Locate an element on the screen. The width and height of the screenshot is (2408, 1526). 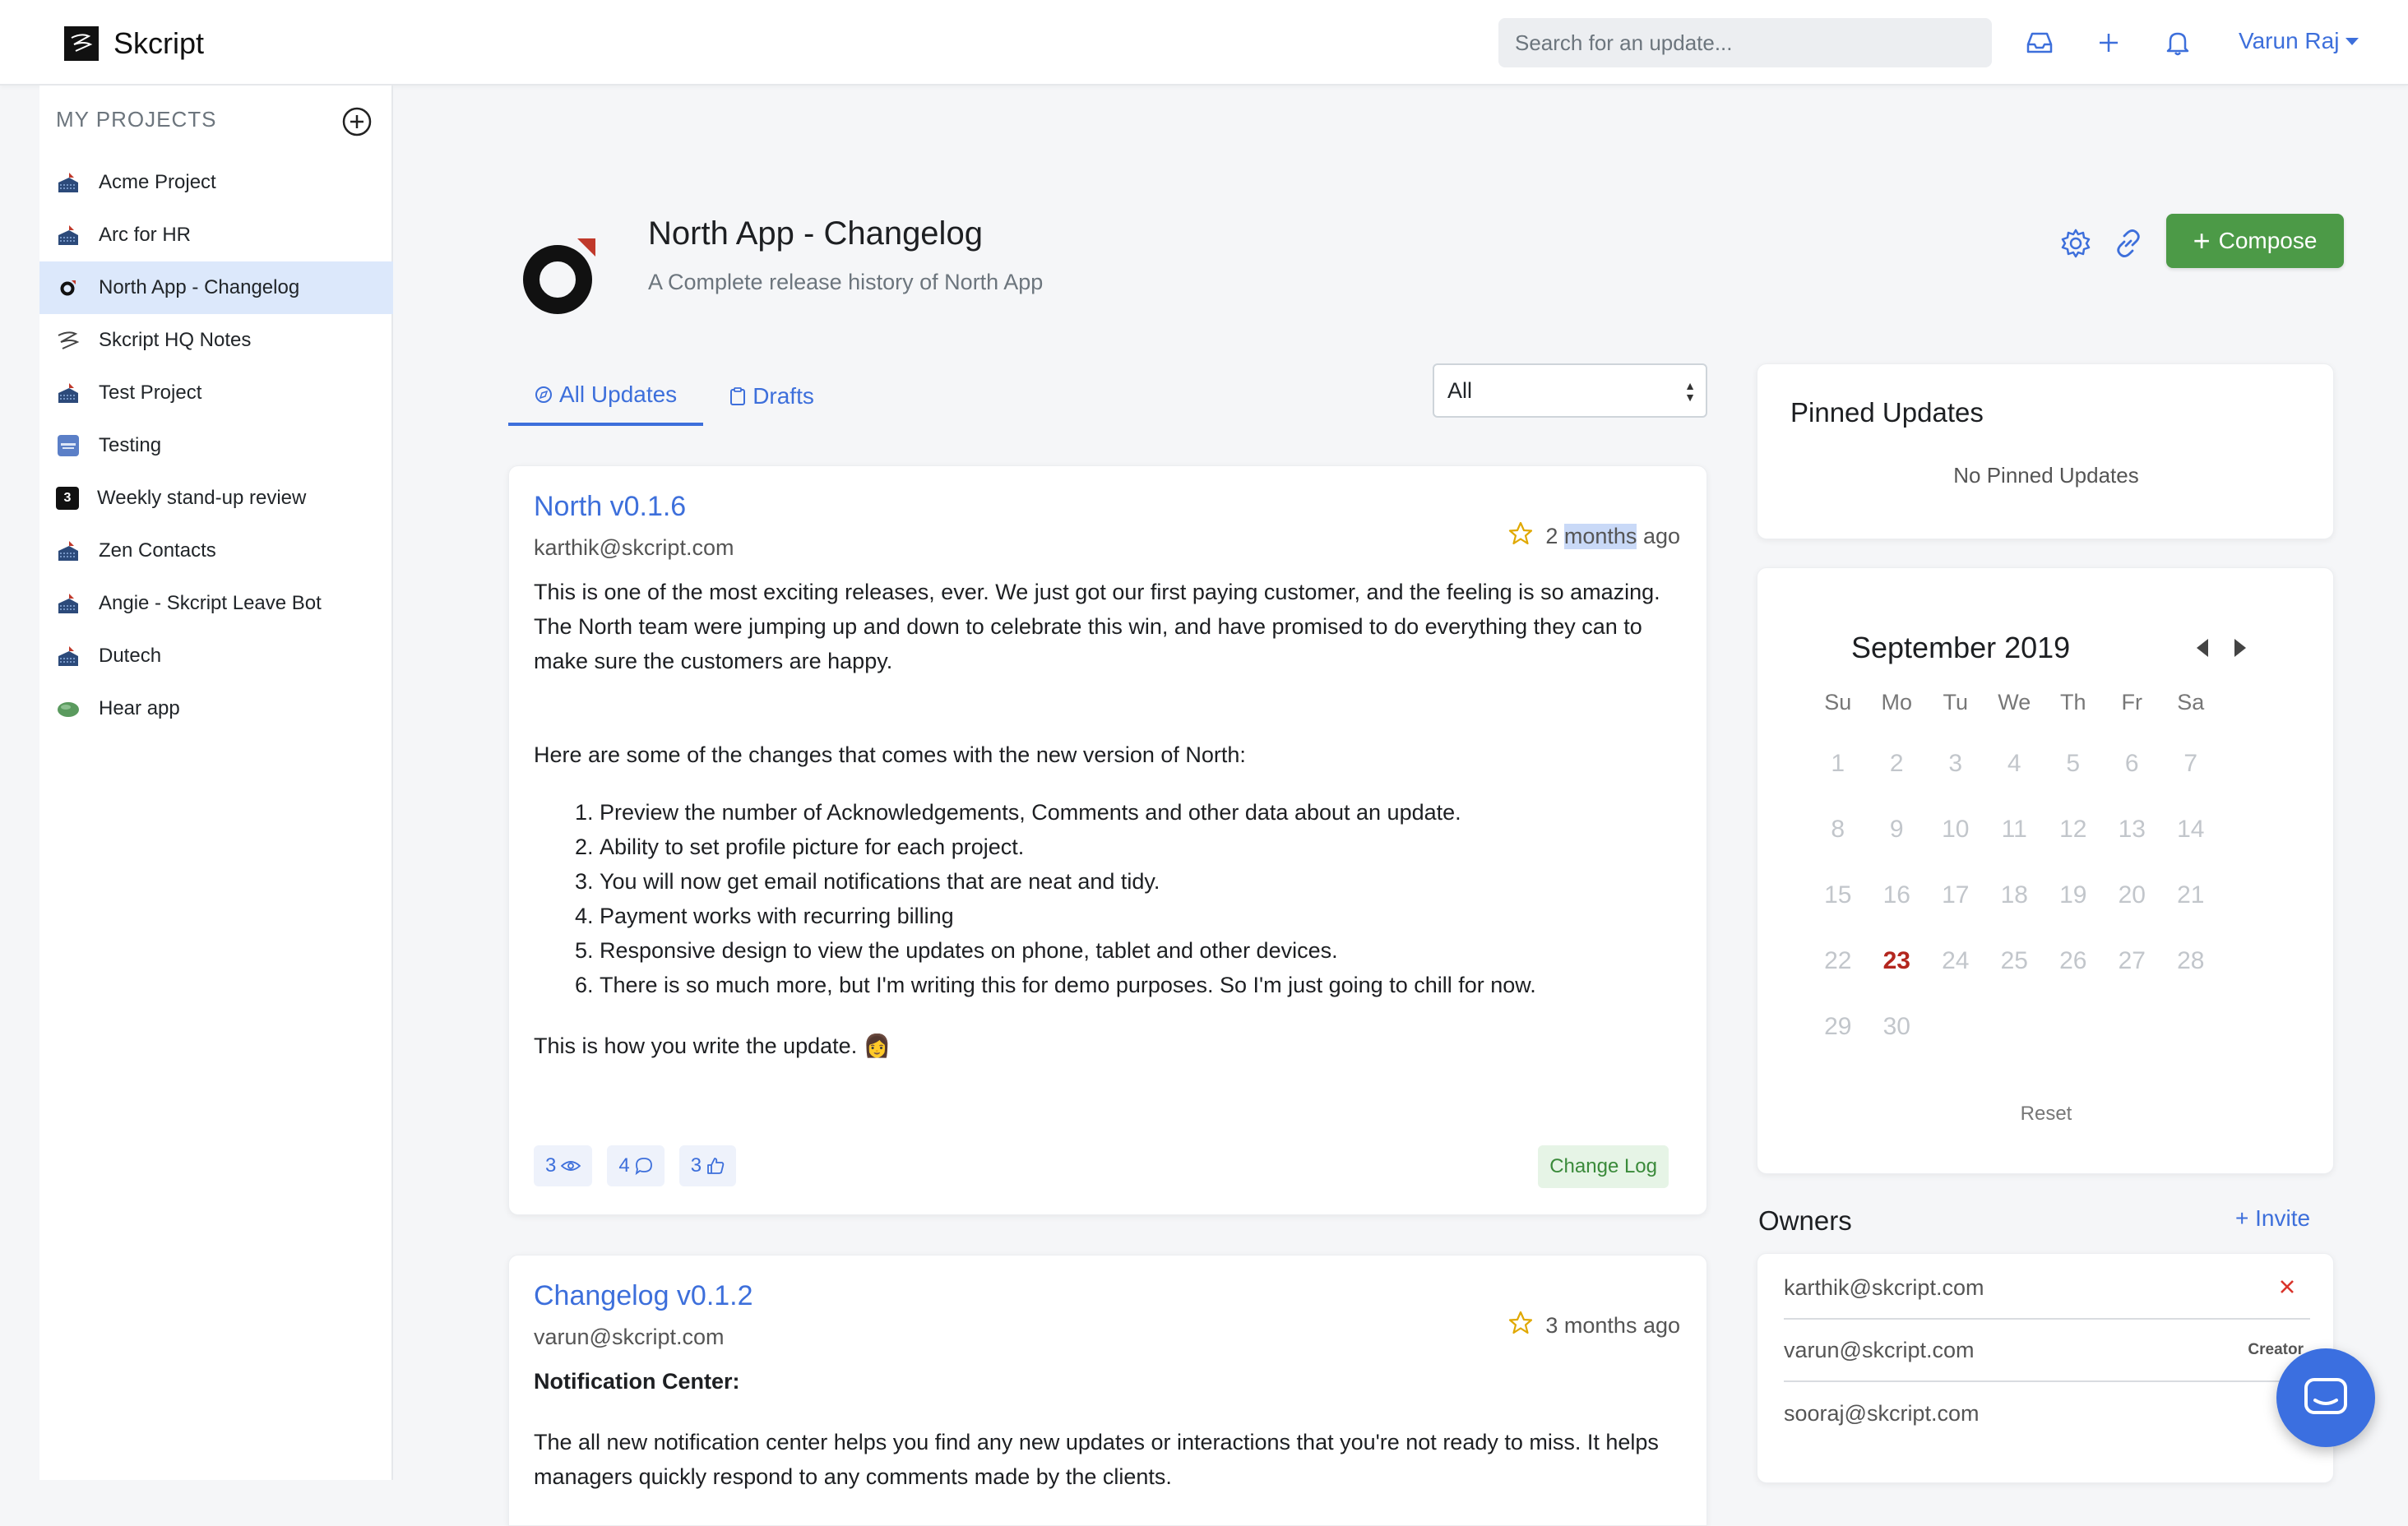
calendar-reset-button: Reset is located at coordinates (2046, 1114).